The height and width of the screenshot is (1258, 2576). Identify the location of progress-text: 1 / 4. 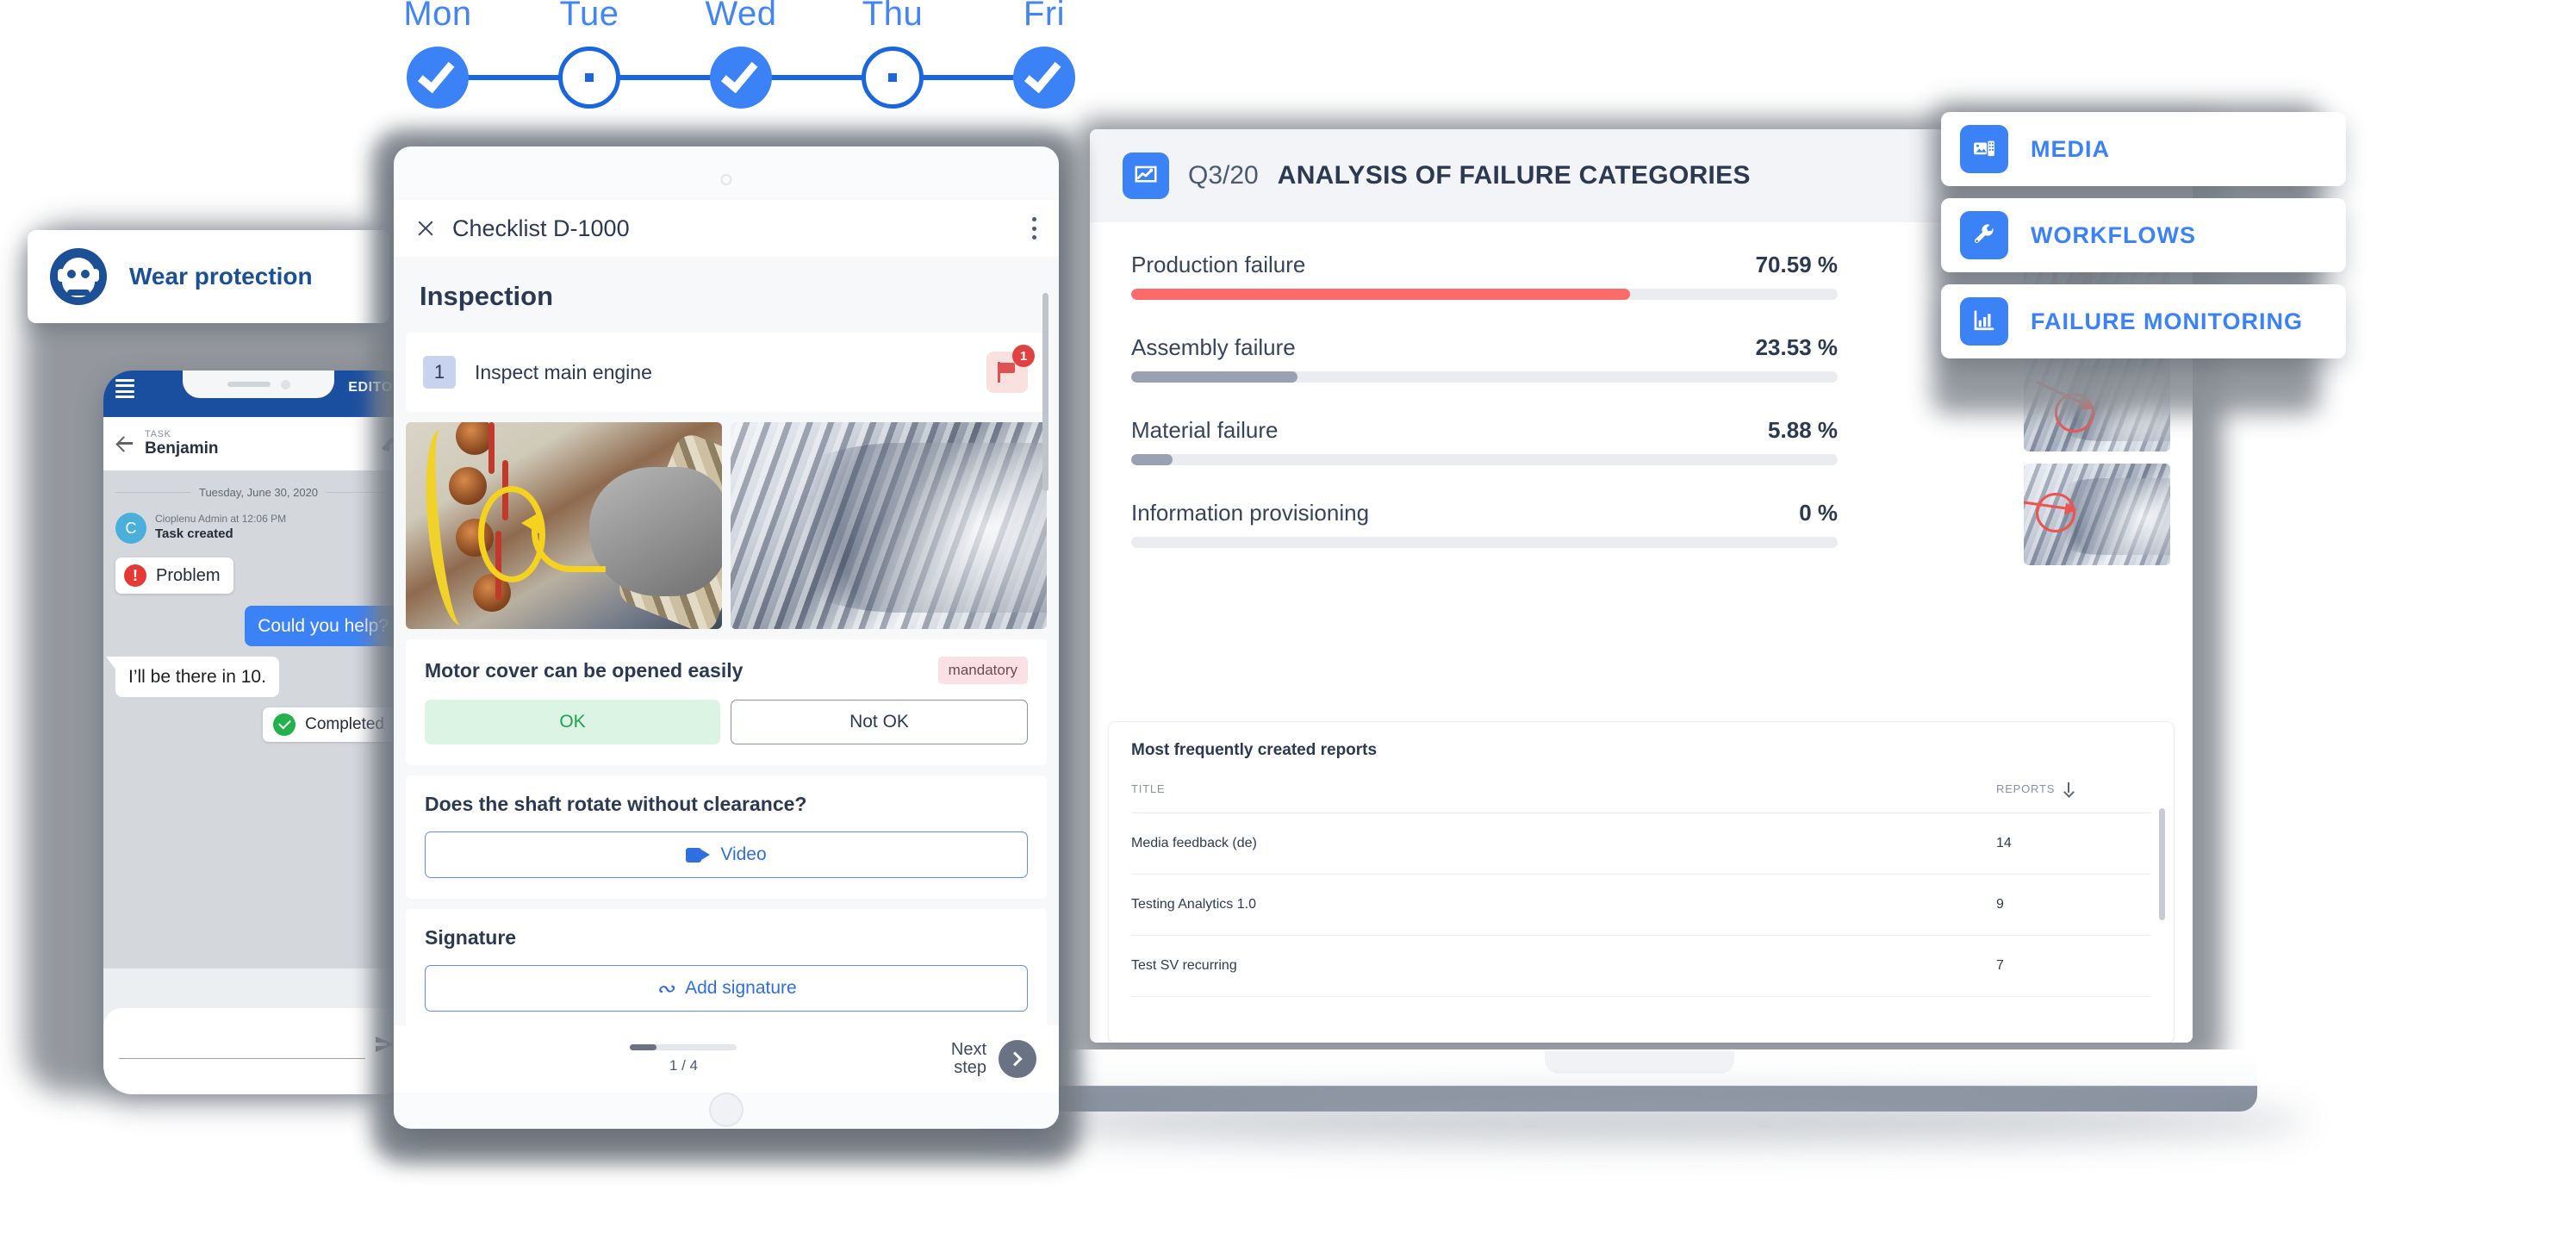
(684, 1065).